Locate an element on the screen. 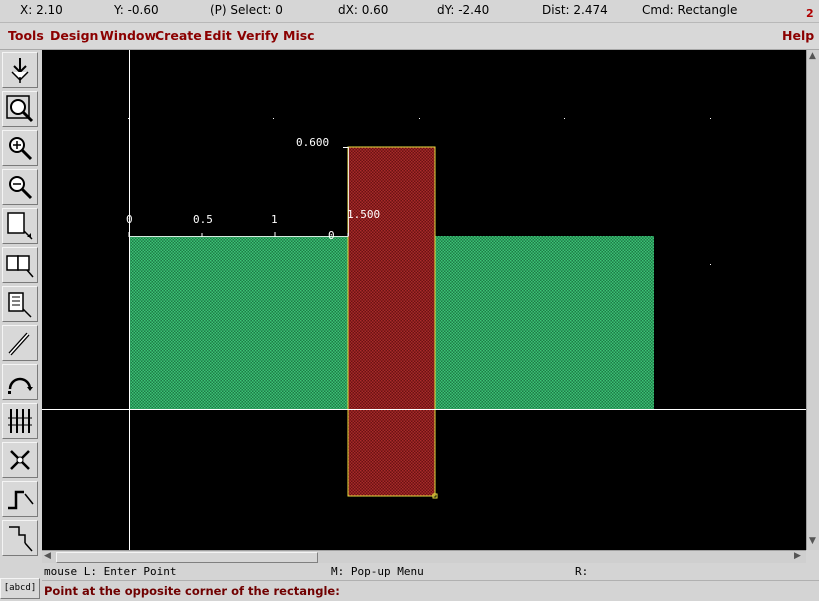 The image size is (819, 601). arc-button is located at coordinates (20, 382).